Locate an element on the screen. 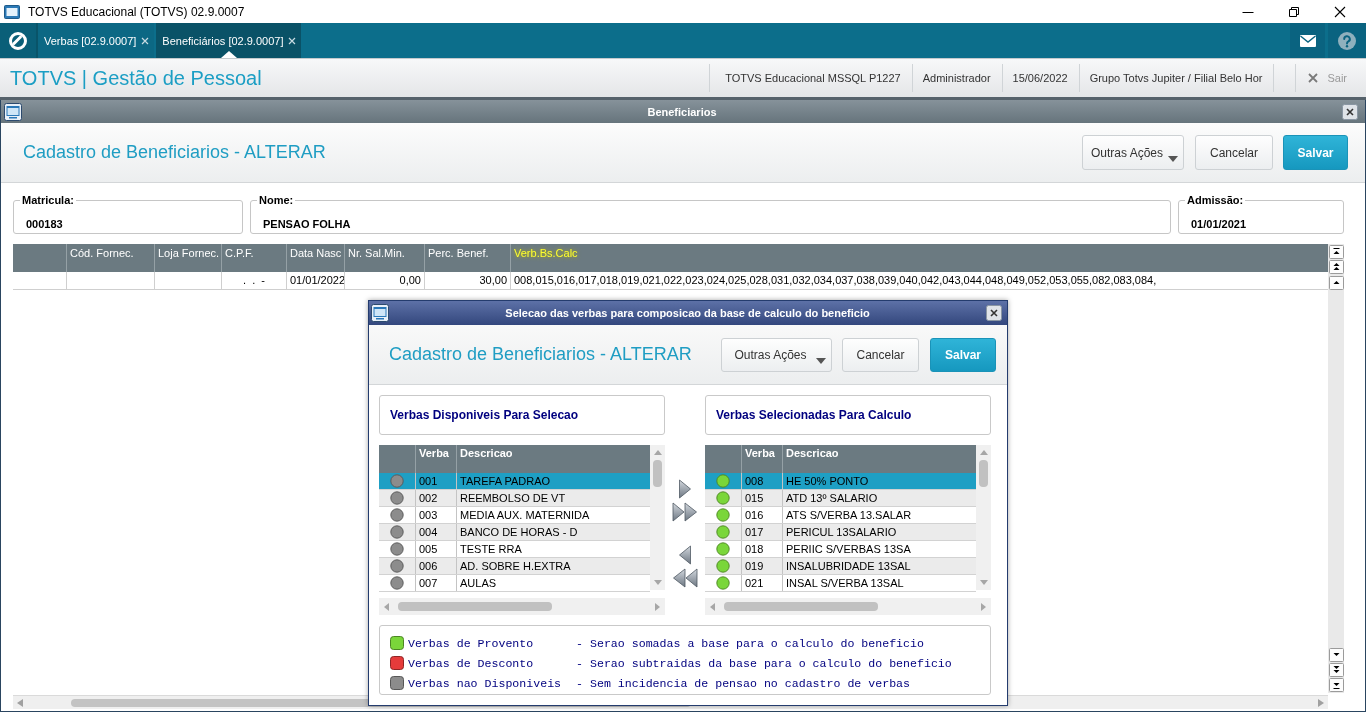 The image size is (1366, 726). legend-label: Verbas de Desconto is located at coordinates (471, 663).